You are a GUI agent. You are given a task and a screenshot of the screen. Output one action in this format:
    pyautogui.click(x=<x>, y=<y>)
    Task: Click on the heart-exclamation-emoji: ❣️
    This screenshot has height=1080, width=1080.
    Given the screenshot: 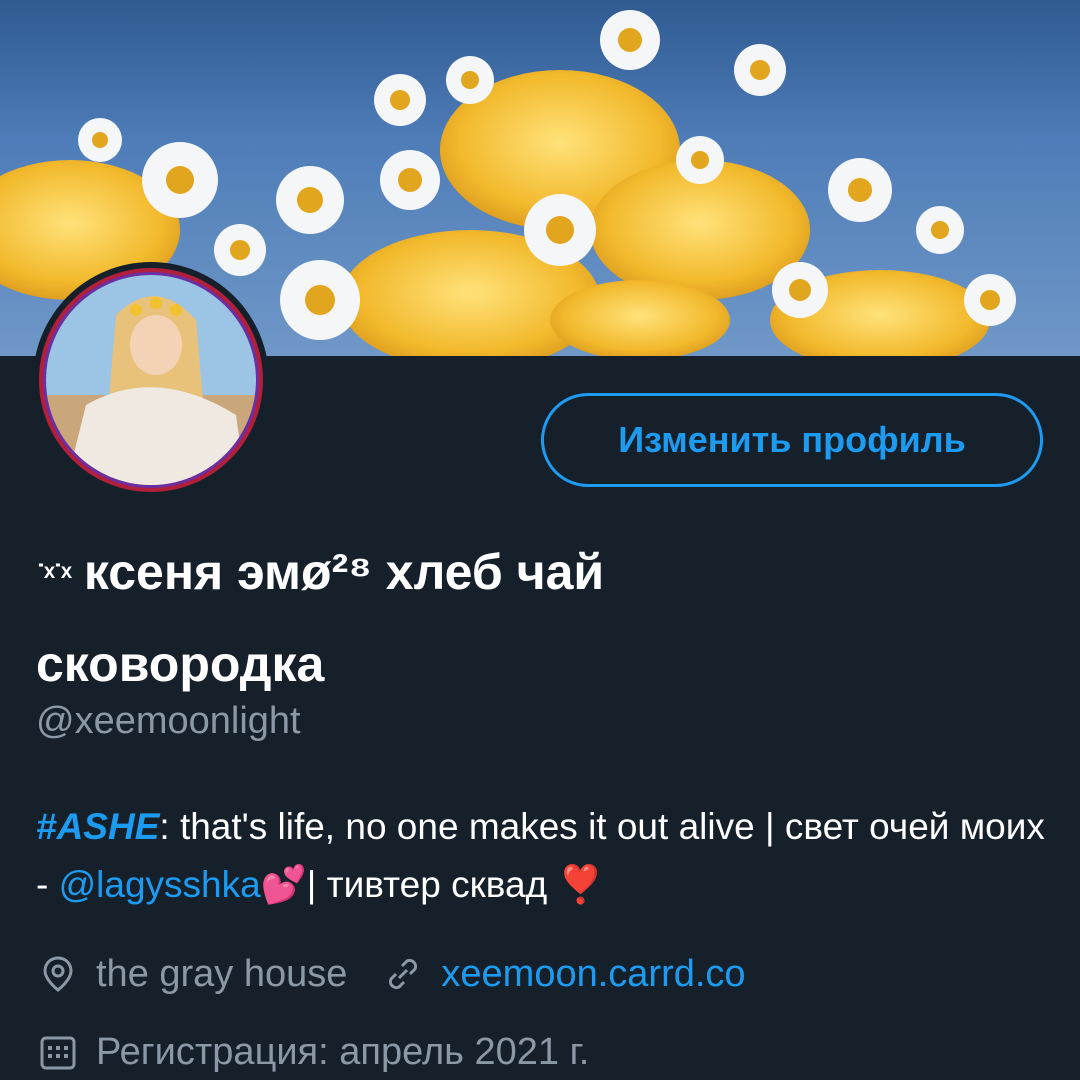 What is the action you would take?
    pyautogui.click(x=580, y=884)
    